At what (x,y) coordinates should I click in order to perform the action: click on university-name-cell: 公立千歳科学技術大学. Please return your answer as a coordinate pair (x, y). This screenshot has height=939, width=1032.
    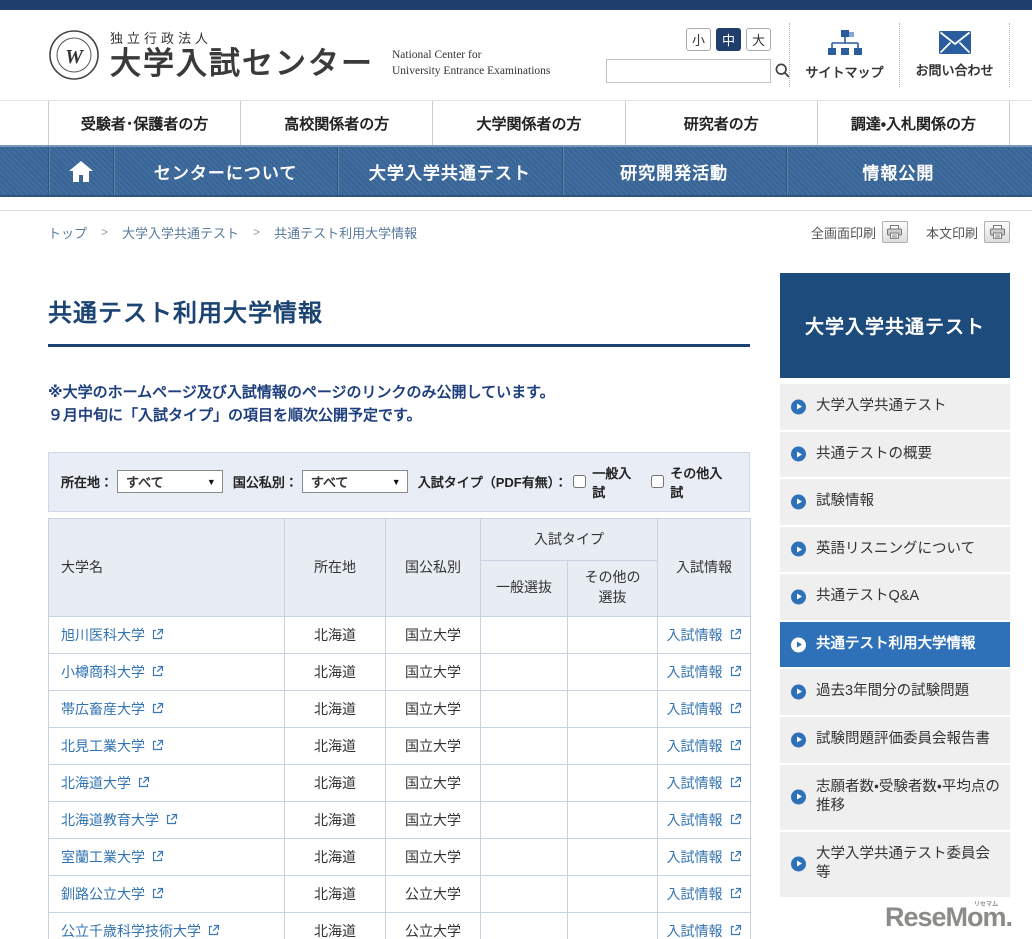
    Looking at the image, I should click on (166, 925).